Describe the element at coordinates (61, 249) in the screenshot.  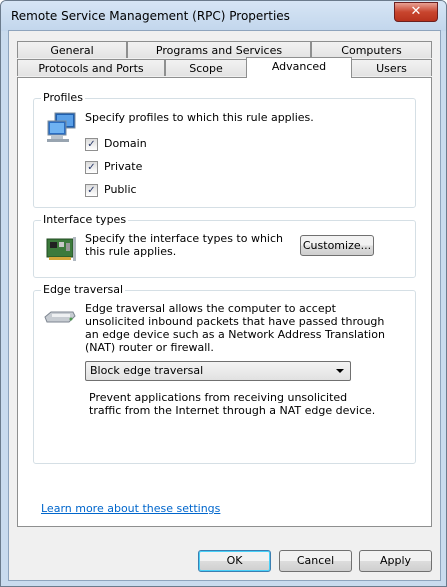
I see `network-card-icon` at that location.